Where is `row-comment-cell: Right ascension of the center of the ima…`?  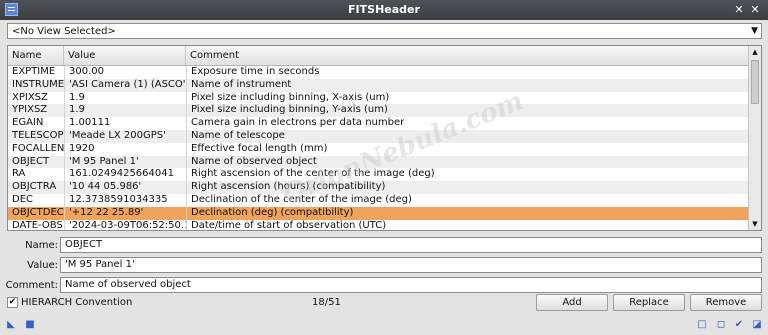 row-comment-cell: Right ascension of the center of the ima… is located at coordinates (467, 175).